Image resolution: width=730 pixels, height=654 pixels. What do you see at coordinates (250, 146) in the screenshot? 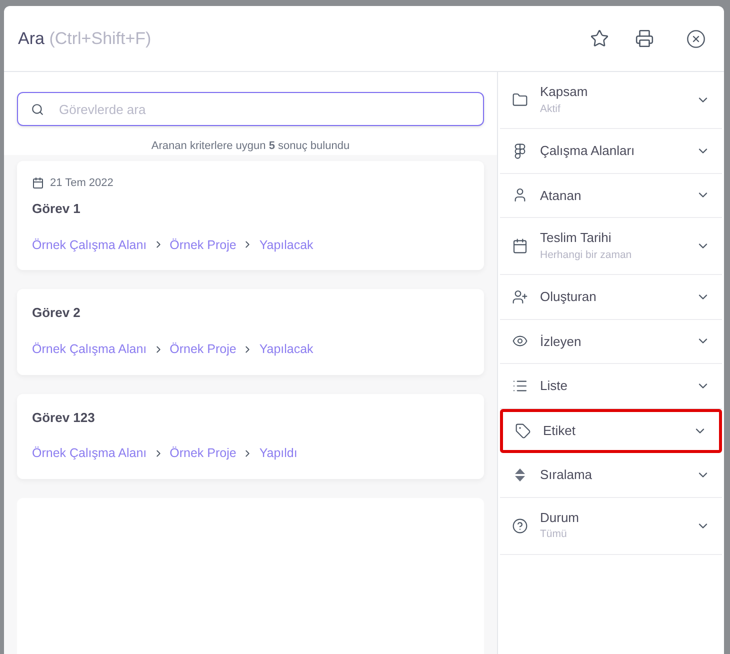
I see `result-summary: Aranan kriterlere uygun 5 sonuç bulundu` at bounding box center [250, 146].